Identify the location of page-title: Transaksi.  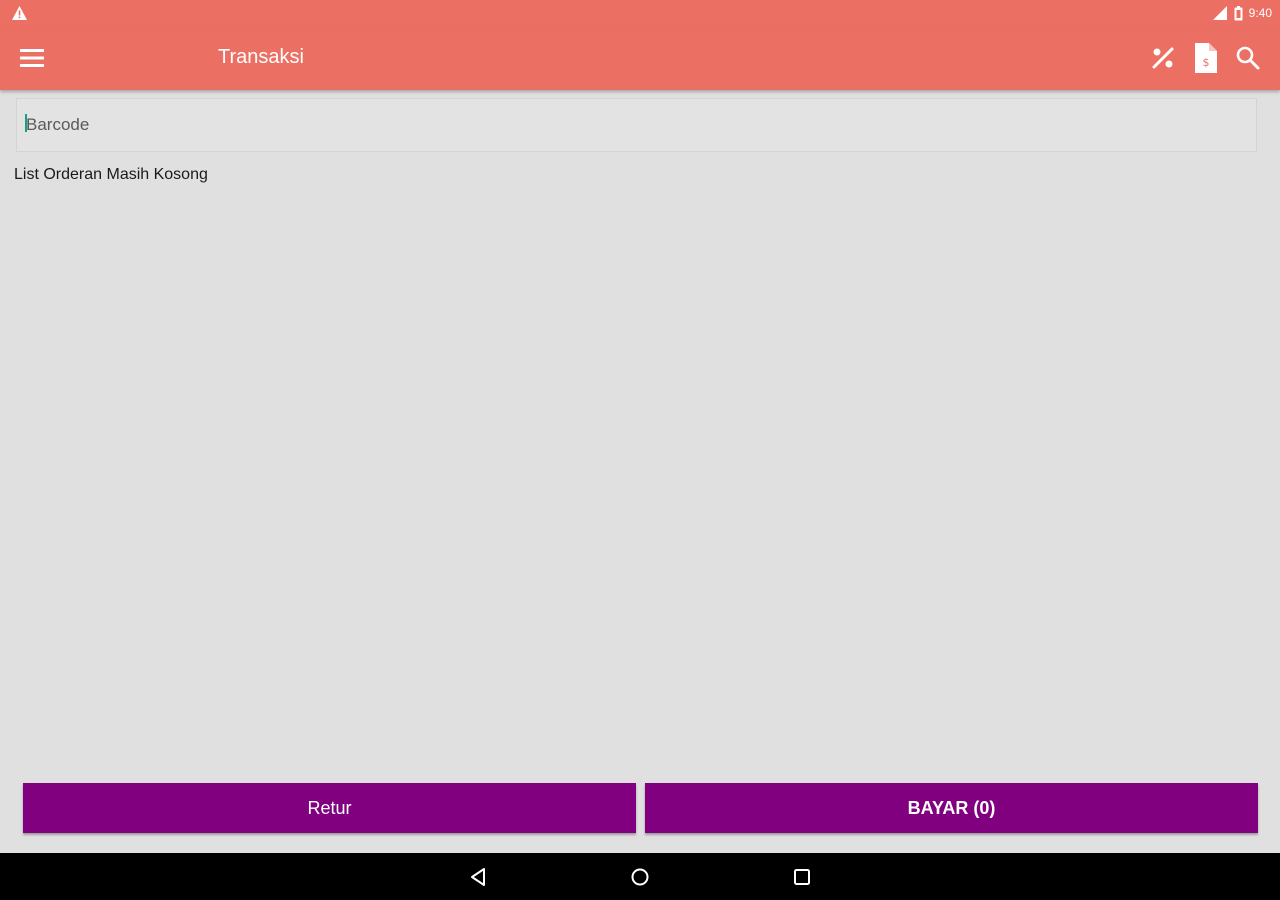
(261, 57).